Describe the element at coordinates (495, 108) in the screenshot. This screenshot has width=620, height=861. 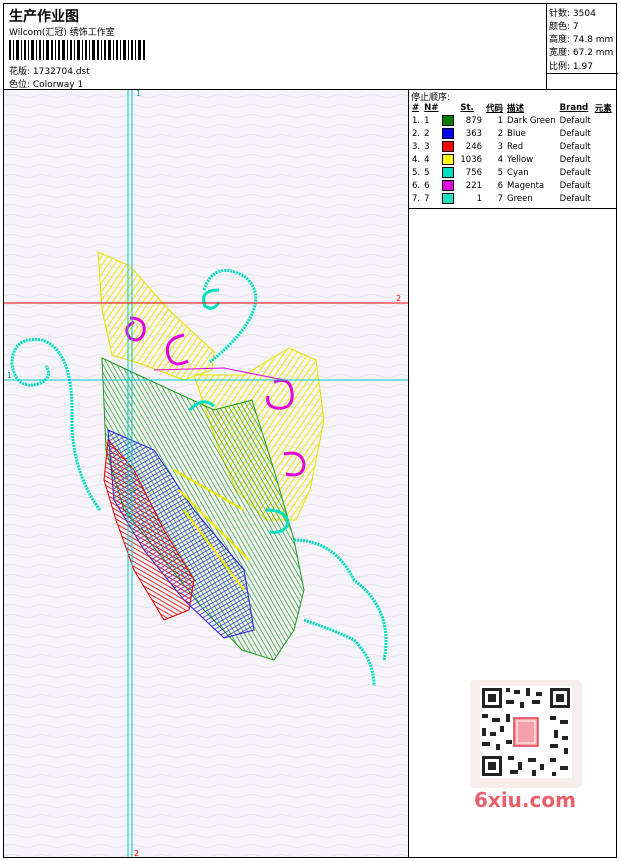
I see `col-code: 代码` at that location.